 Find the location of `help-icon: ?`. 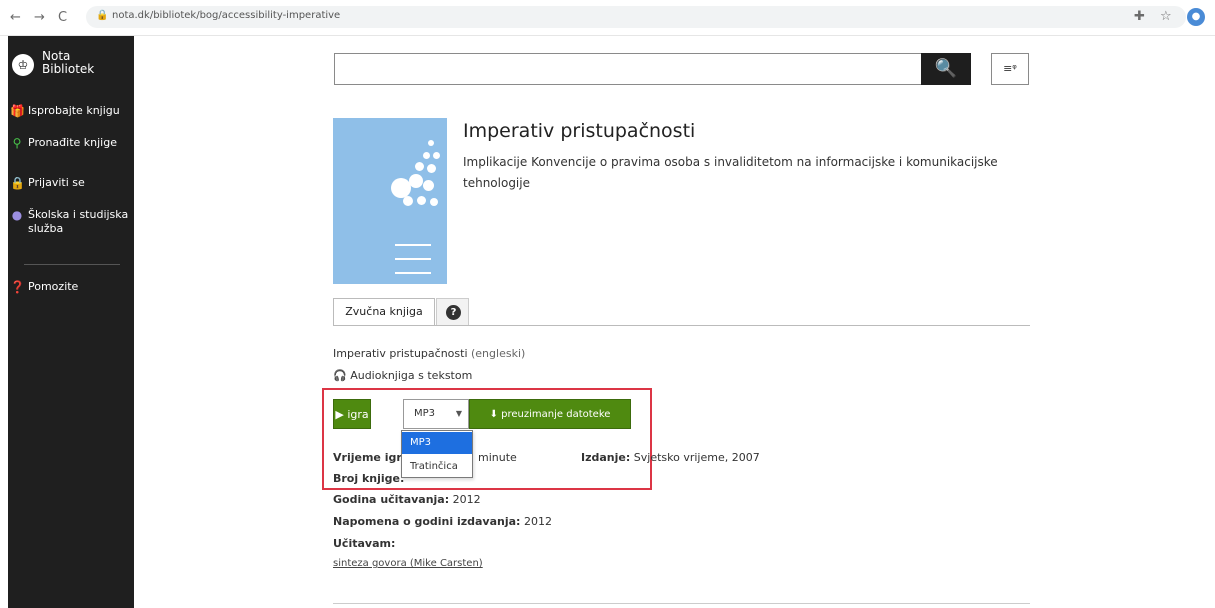

help-icon: ? is located at coordinates (453, 312).